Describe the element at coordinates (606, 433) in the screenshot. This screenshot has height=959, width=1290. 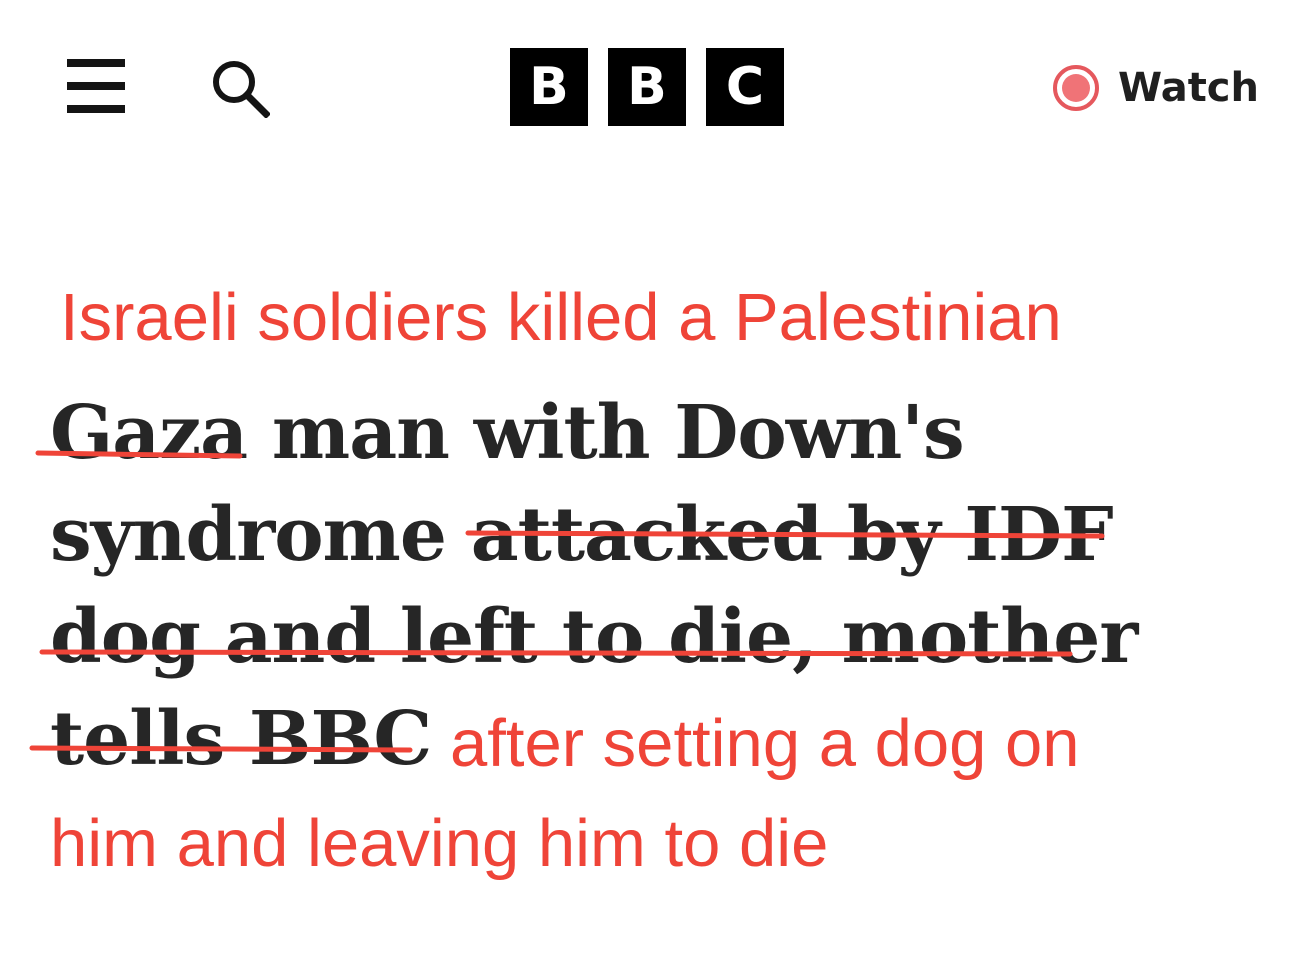
I see `headline-kept-text: man with Down's` at that location.